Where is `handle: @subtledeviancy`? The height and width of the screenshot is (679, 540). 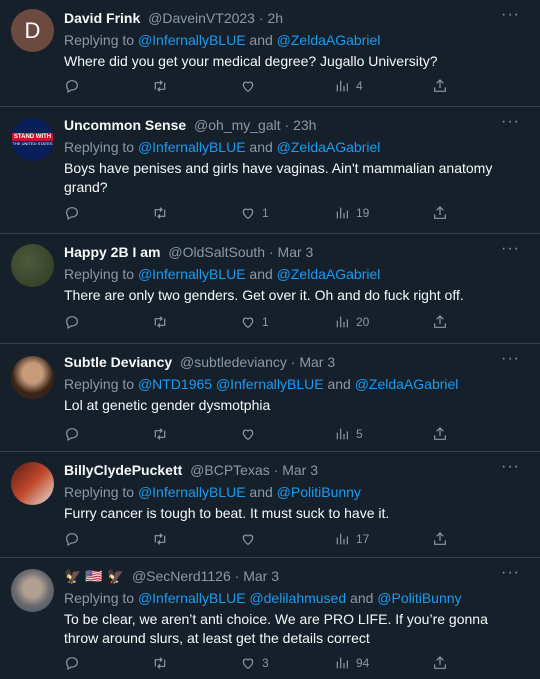
handle: @subtledeviancy is located at coordinates (233, 362).